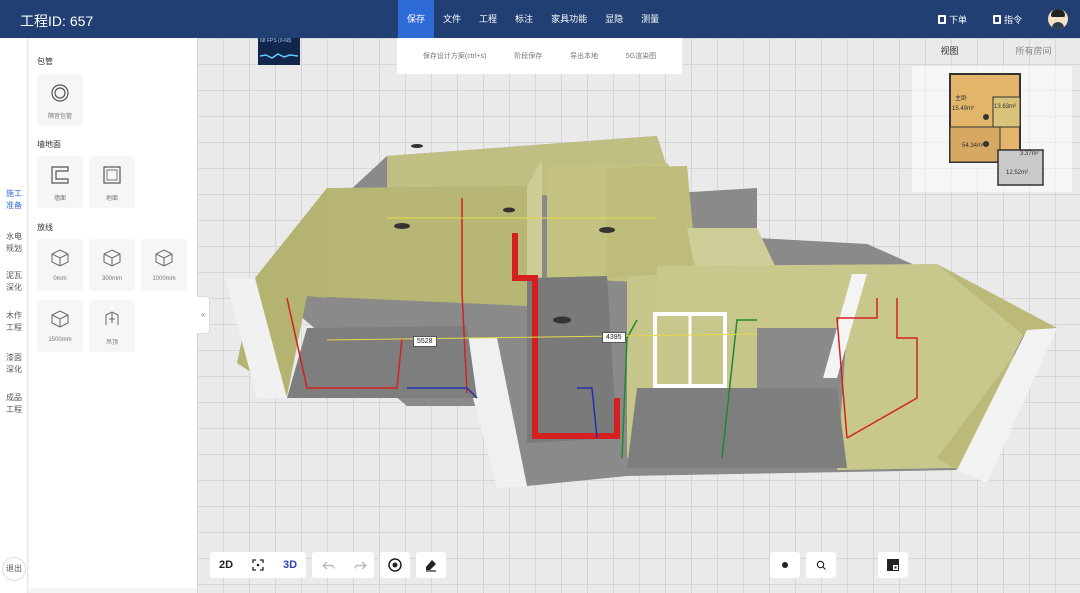 The height and width of the screenshot is (593, 1080). Describe the element at coordinates (614, 19) in the screenshot. I see `menu-visibility: 显隐` at that location.